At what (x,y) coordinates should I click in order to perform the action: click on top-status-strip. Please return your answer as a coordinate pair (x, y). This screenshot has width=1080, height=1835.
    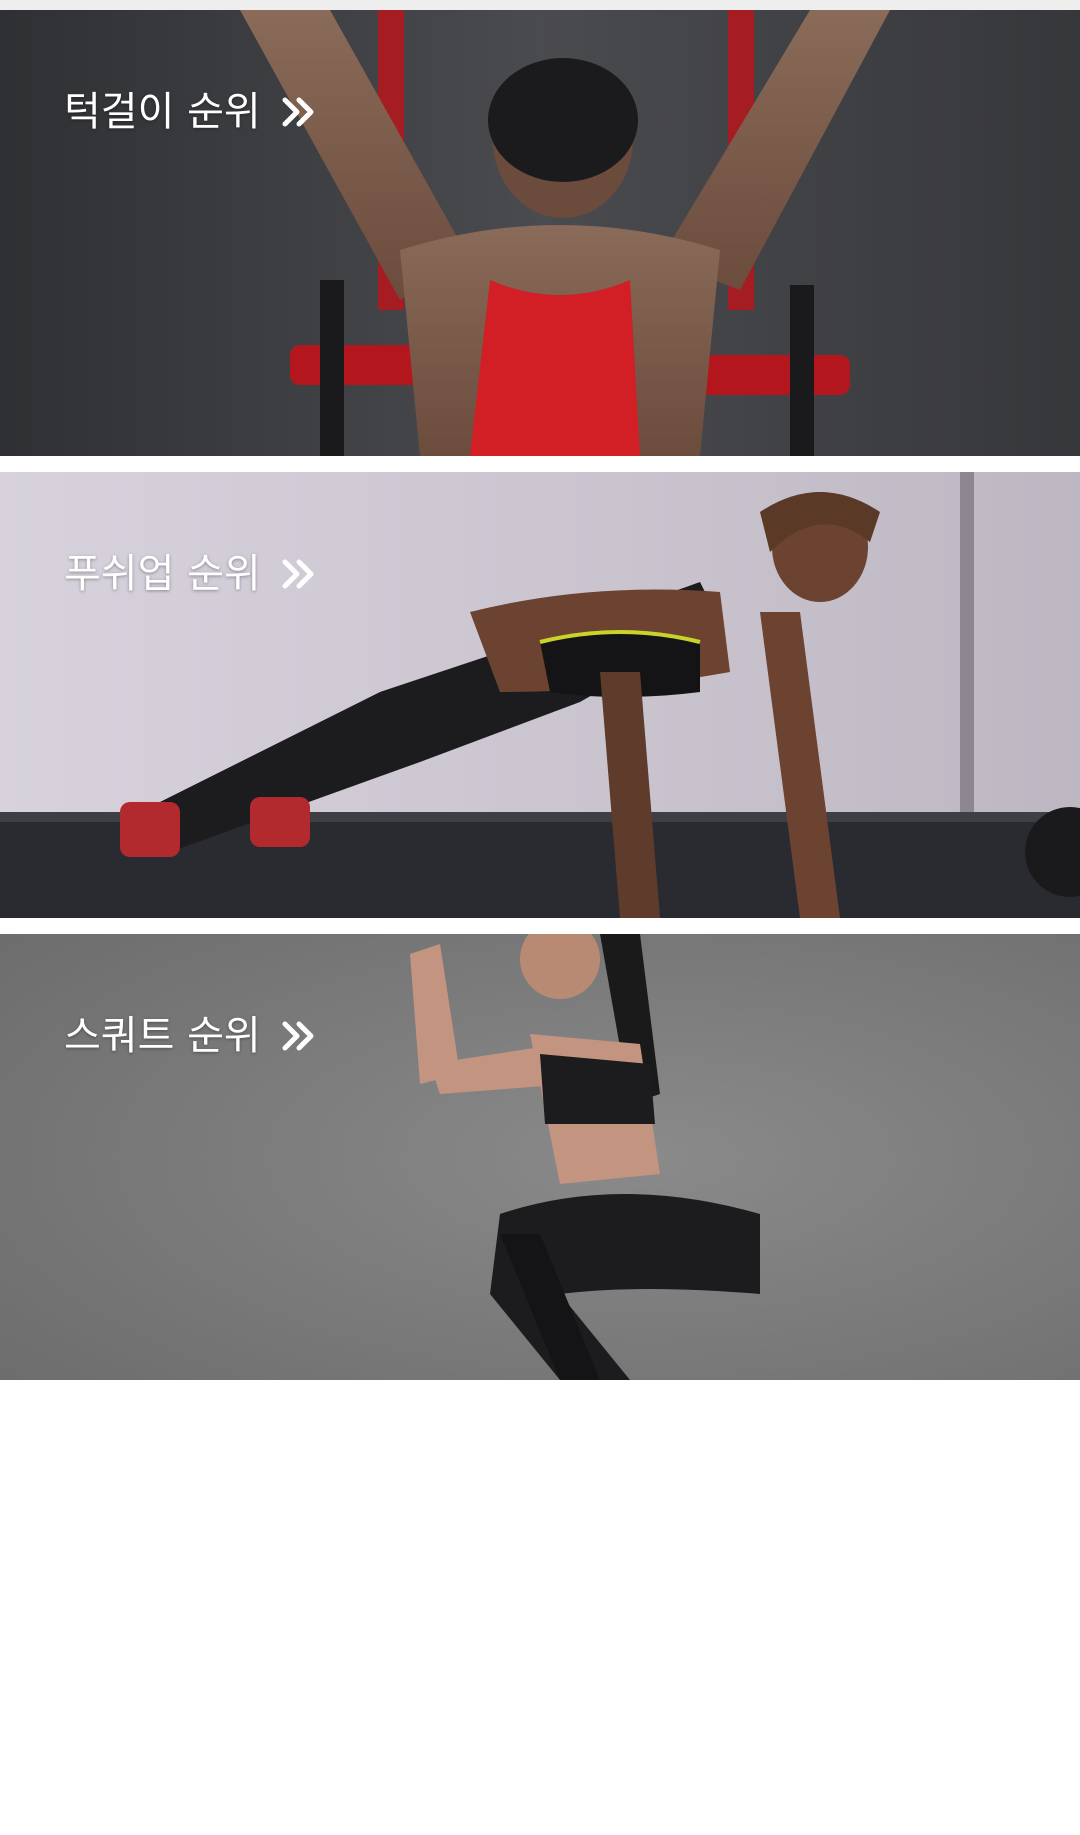
    Looking at the image, I should click on (540, 5).